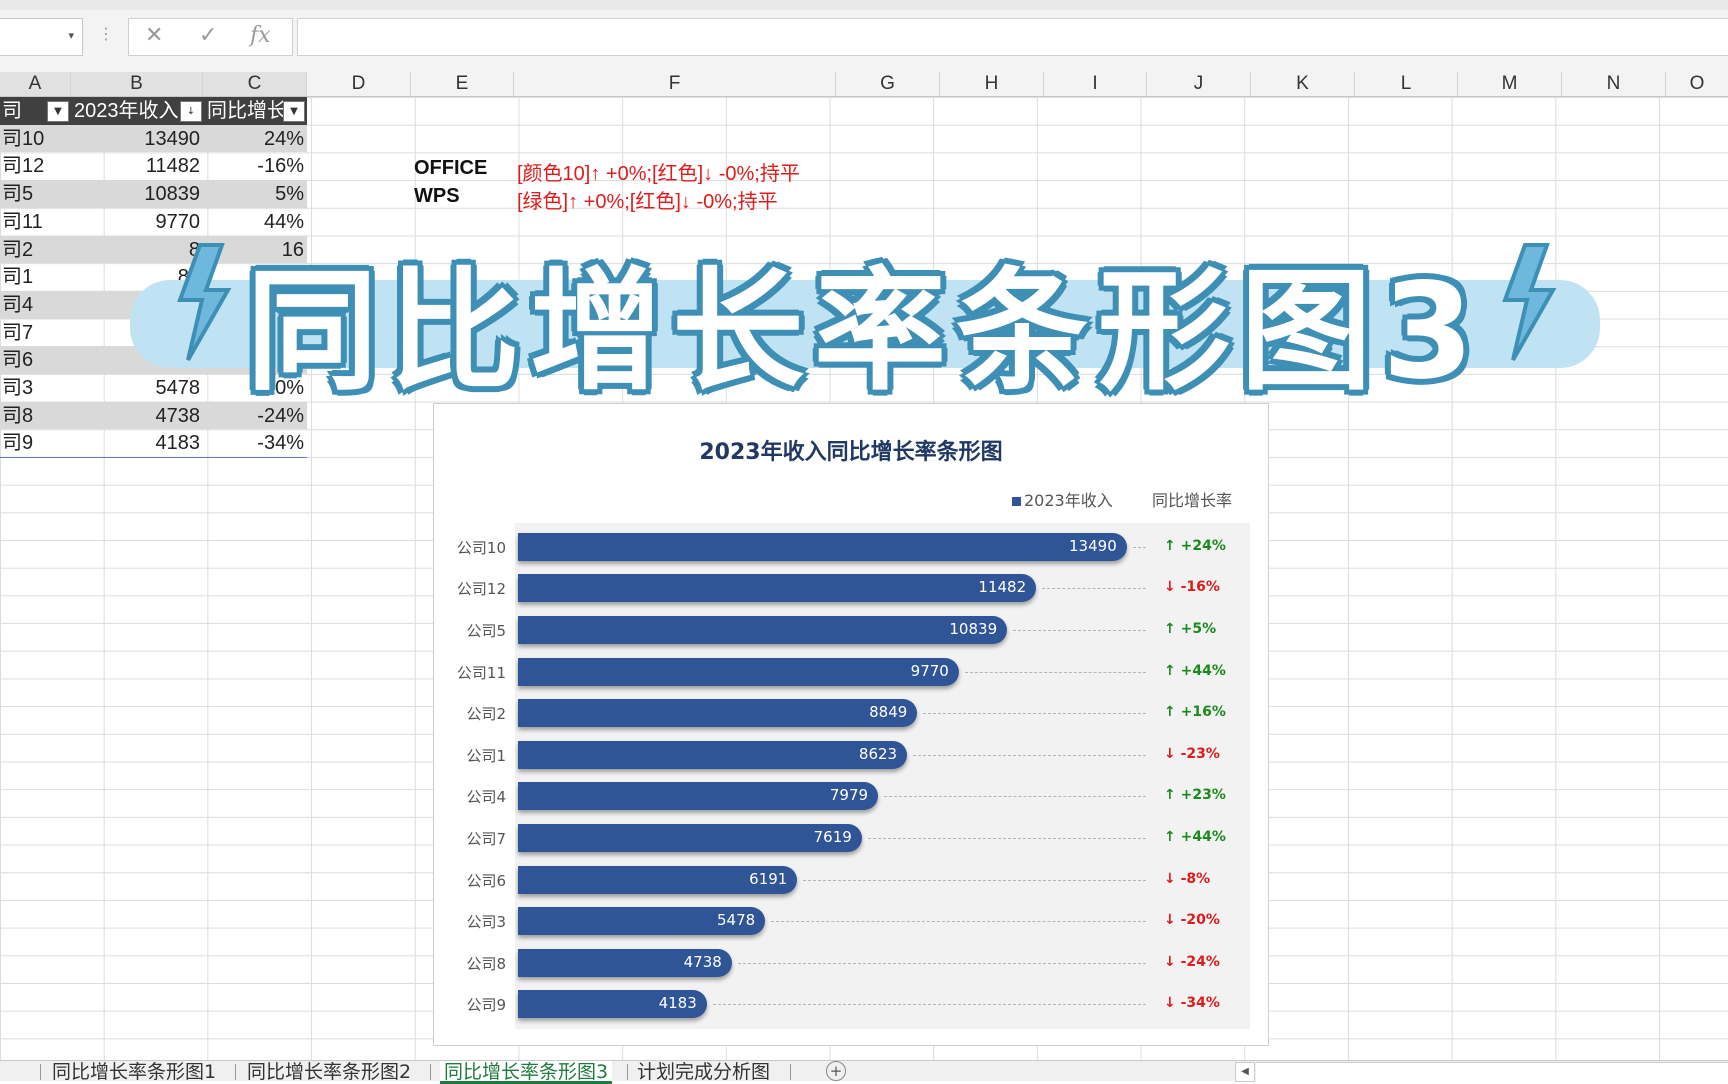 Image resolution: width=1728 pixels, height=1084 pixels. What do you see at coordinates (1192, 1003) in the screenshot?
I see `growth-label-down: ↓ -34%` at bounding box center [1192, 1003].